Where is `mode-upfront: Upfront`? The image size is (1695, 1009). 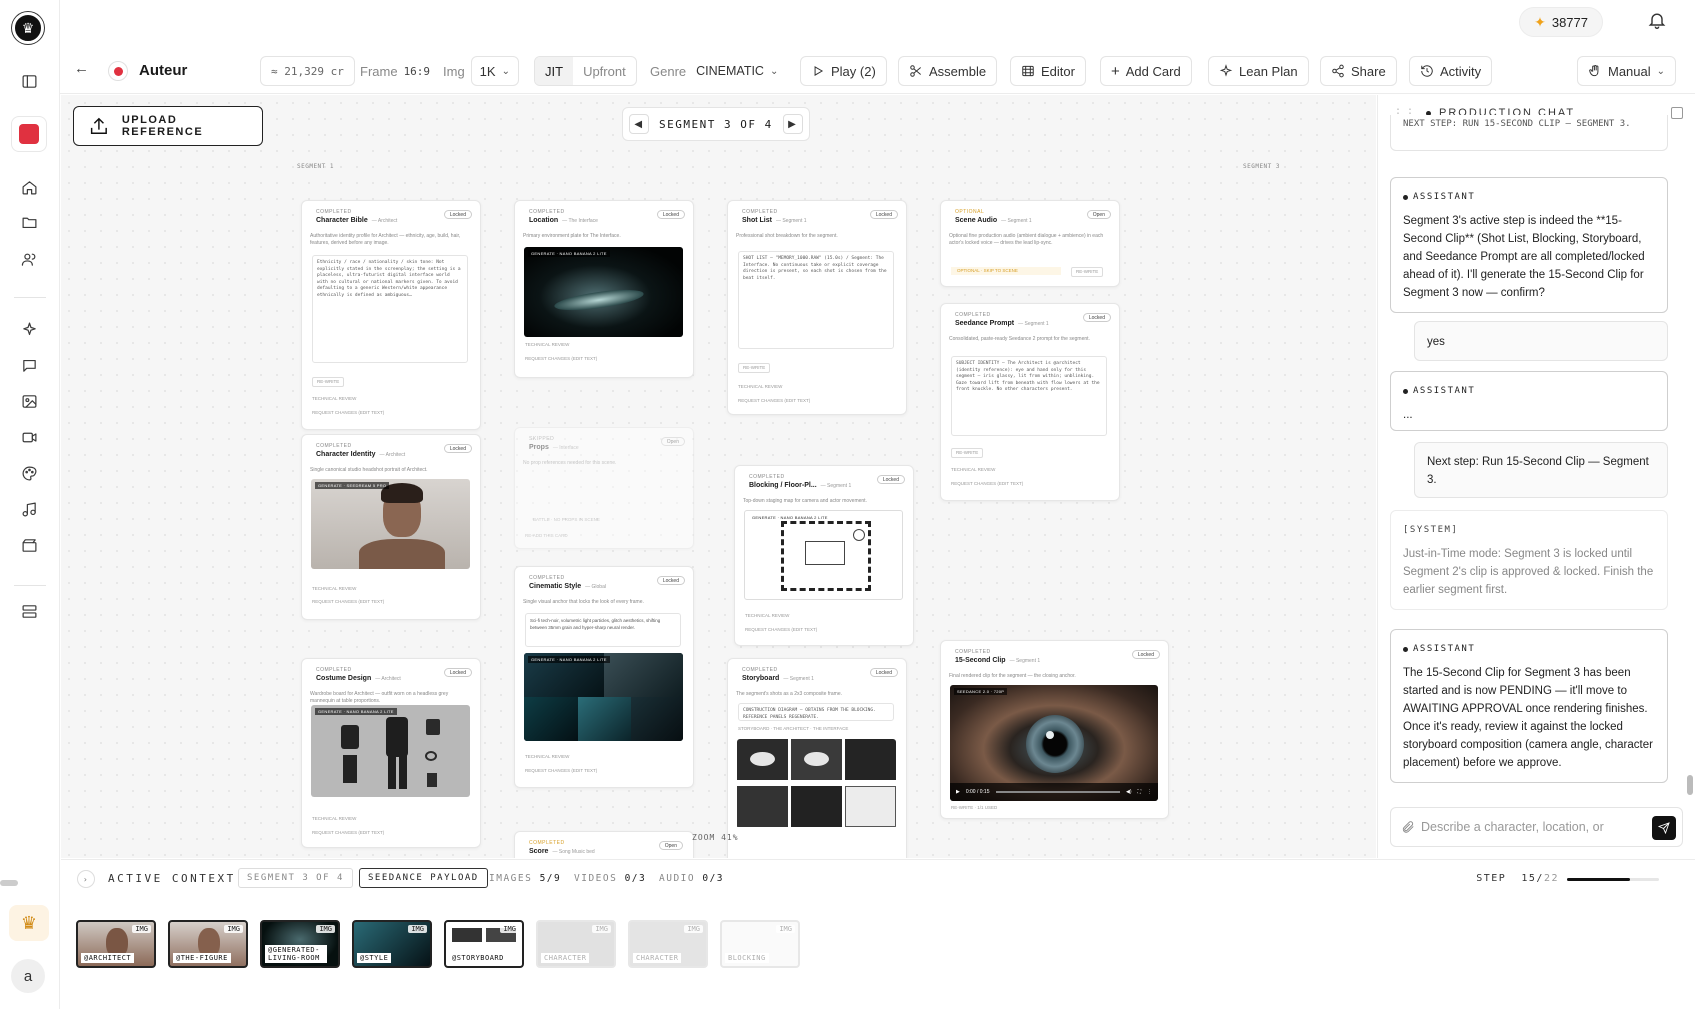 mode-upfront: Upfront is located at coordinates (604, 71).